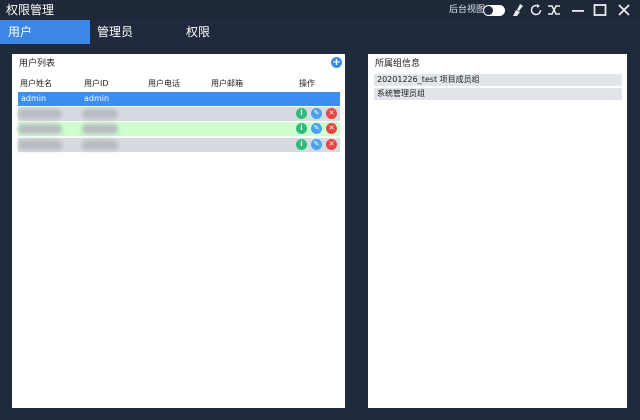  I want to click on minimize-icon, so click(578, 10).